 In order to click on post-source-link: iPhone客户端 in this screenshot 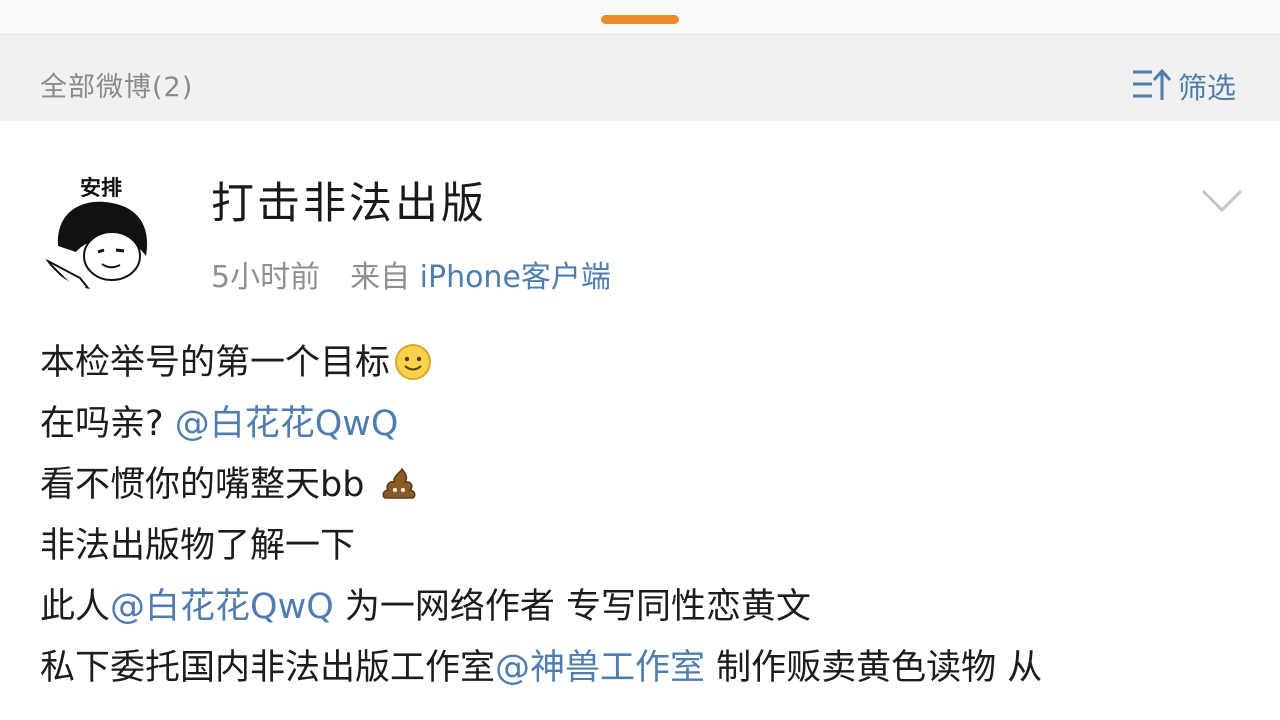, I will do `click(515, 277)`.